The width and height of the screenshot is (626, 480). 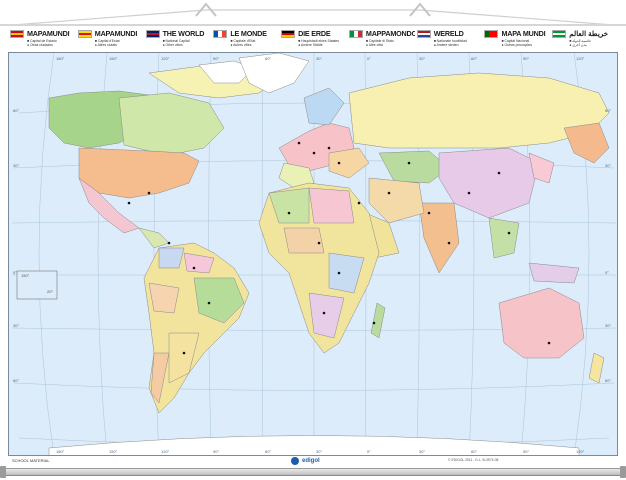 I want to click on legend-item: LE MONDE ■ Capitale d'Etat ● Autres villes, so click(x=245, y=39).